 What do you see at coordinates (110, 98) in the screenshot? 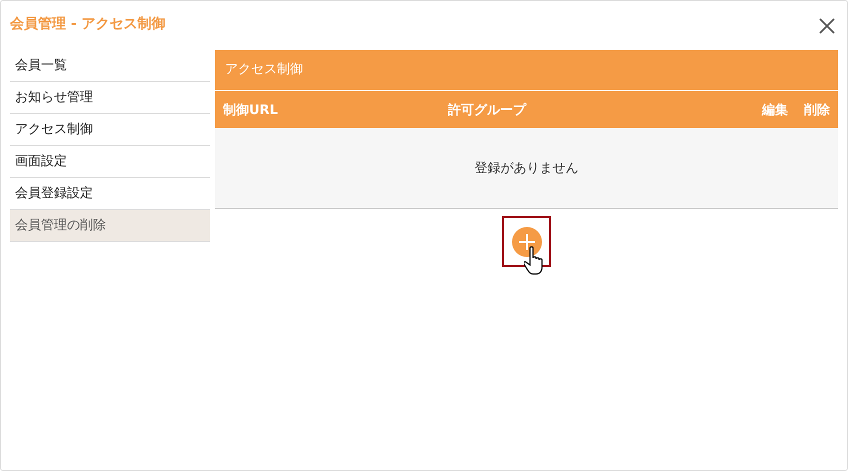
I see `sidebar-item: お知らせ管理` at bounding box center [110, 98].